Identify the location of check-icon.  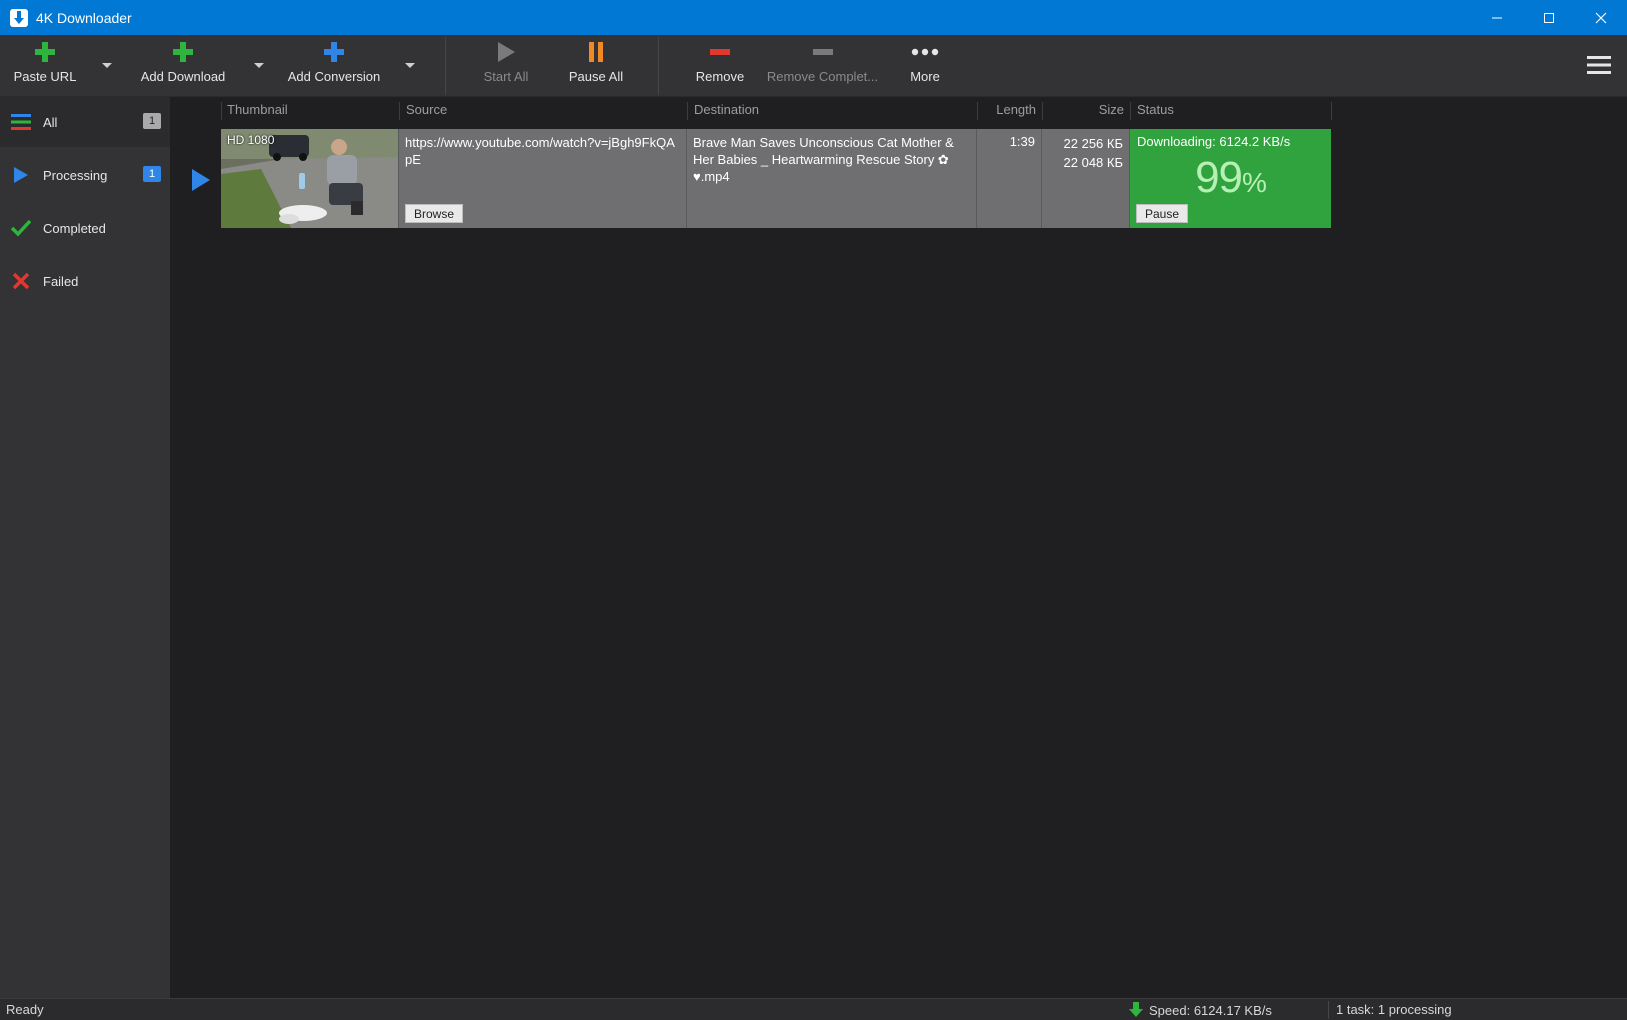
(21, 228).